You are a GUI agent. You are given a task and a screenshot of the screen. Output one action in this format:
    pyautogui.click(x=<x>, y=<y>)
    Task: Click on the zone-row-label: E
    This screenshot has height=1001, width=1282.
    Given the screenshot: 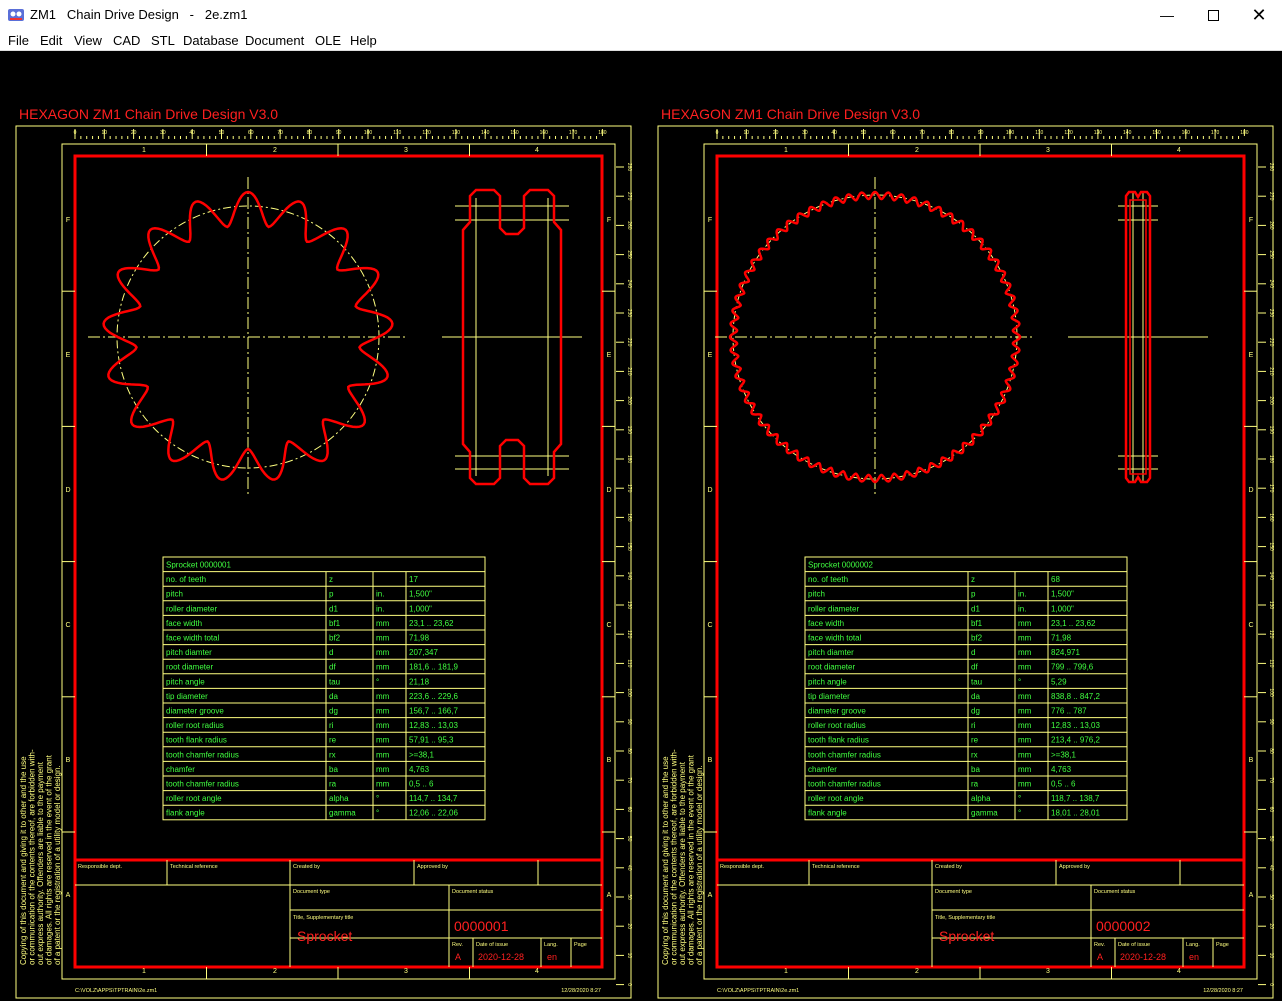 What is the action you would take?
    pyautogui.click(x=609, y=355)
    